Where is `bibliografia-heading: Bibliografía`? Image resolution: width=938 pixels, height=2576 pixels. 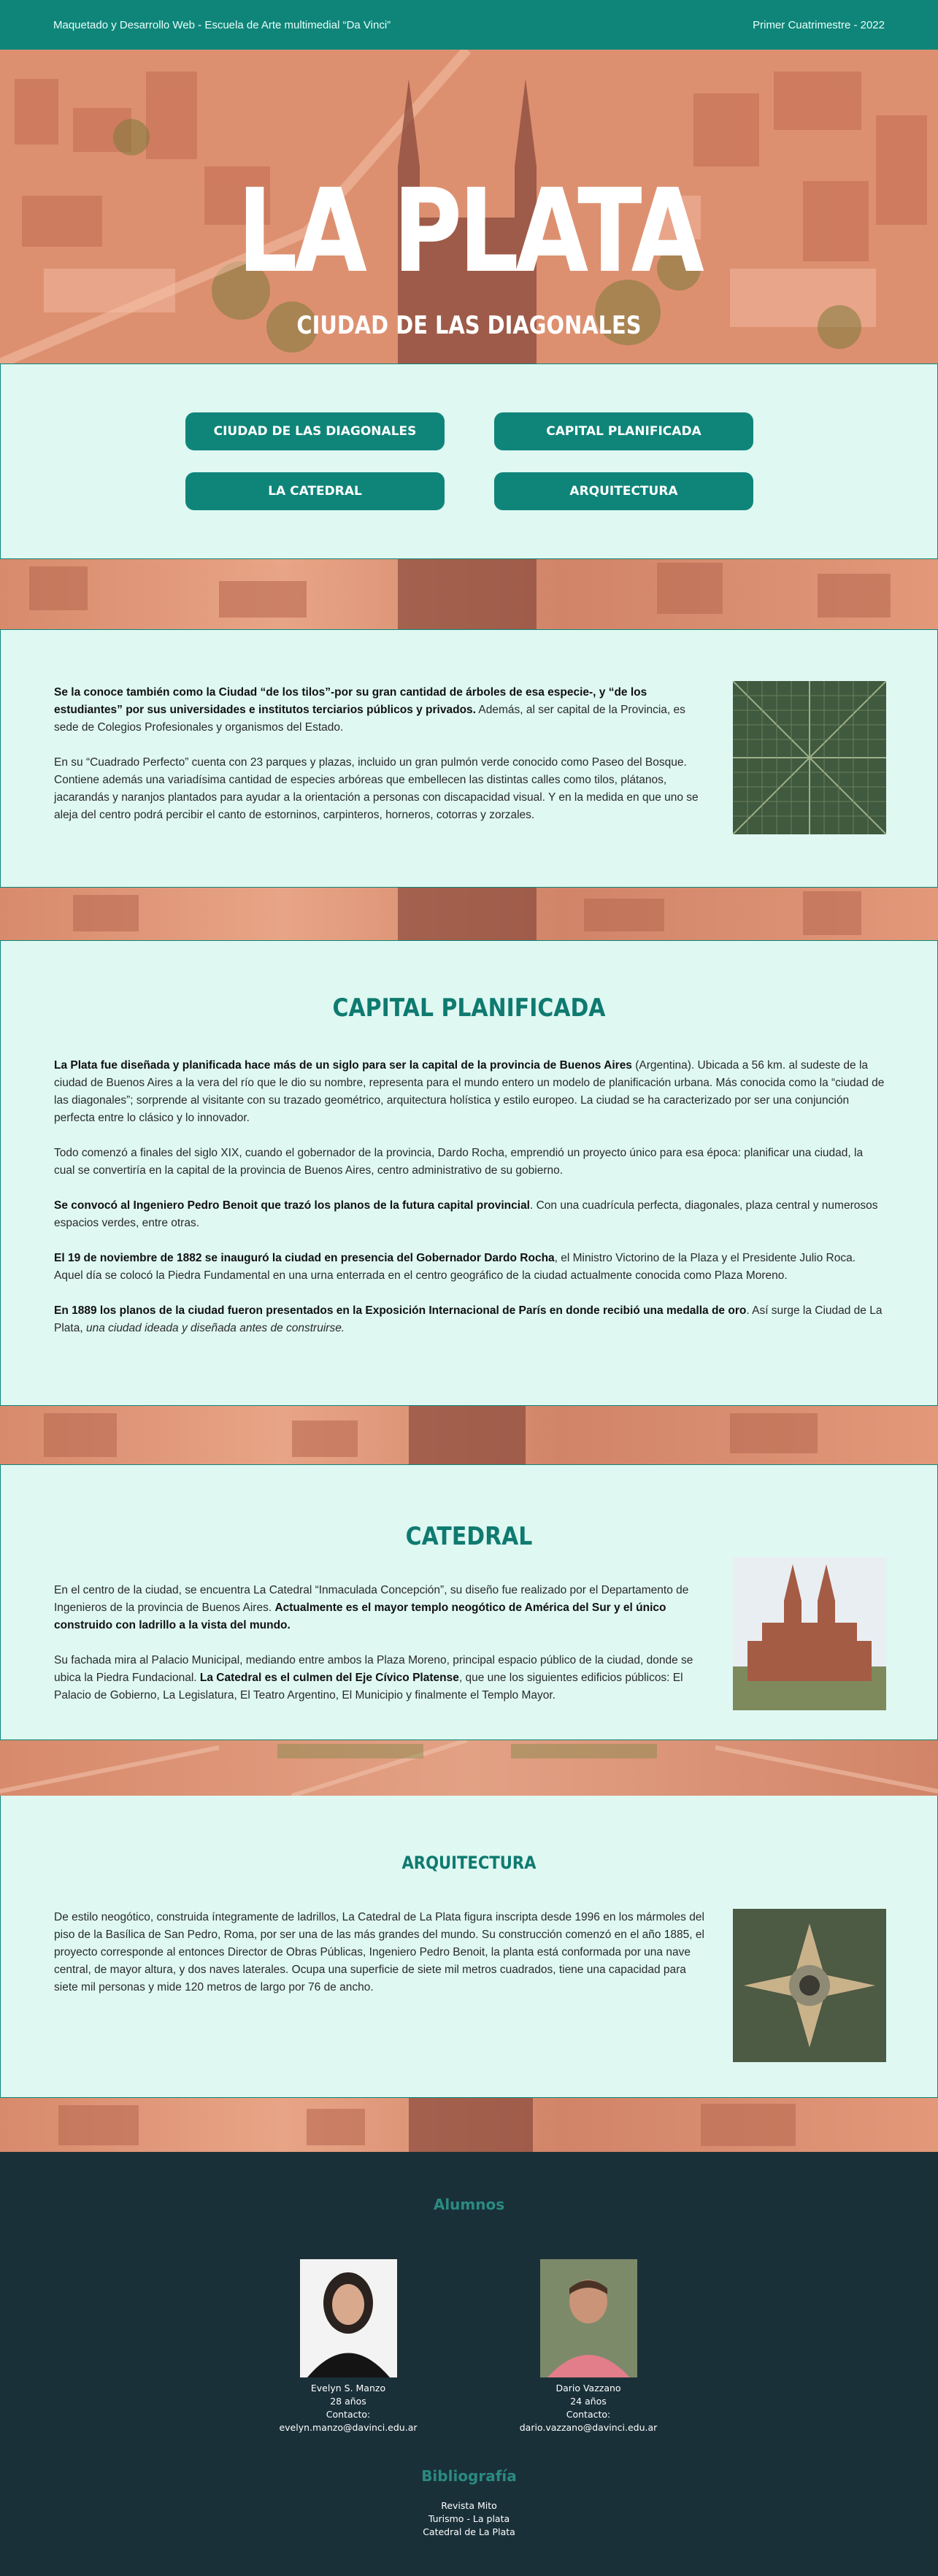
bibliografia-heading: Bibliografía is located at coordinates (469, 2476).